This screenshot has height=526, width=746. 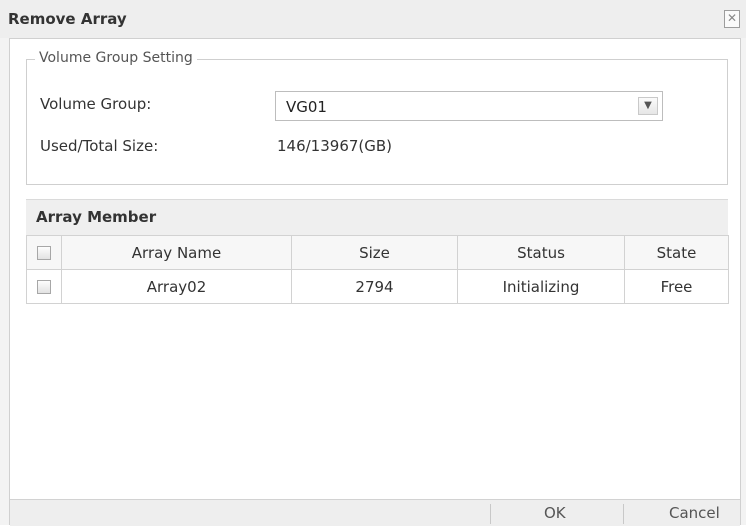 I want to click on column-header-array-name: Array Name, so click(x=176, y=252).